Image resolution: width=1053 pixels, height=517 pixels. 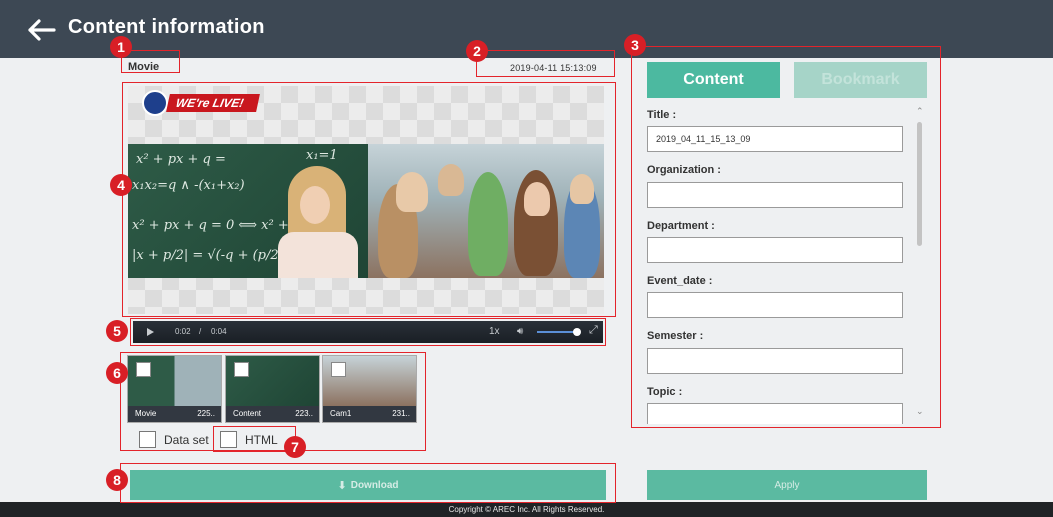 I want to click on arrow-left-icon, so click(x=41, y=30).